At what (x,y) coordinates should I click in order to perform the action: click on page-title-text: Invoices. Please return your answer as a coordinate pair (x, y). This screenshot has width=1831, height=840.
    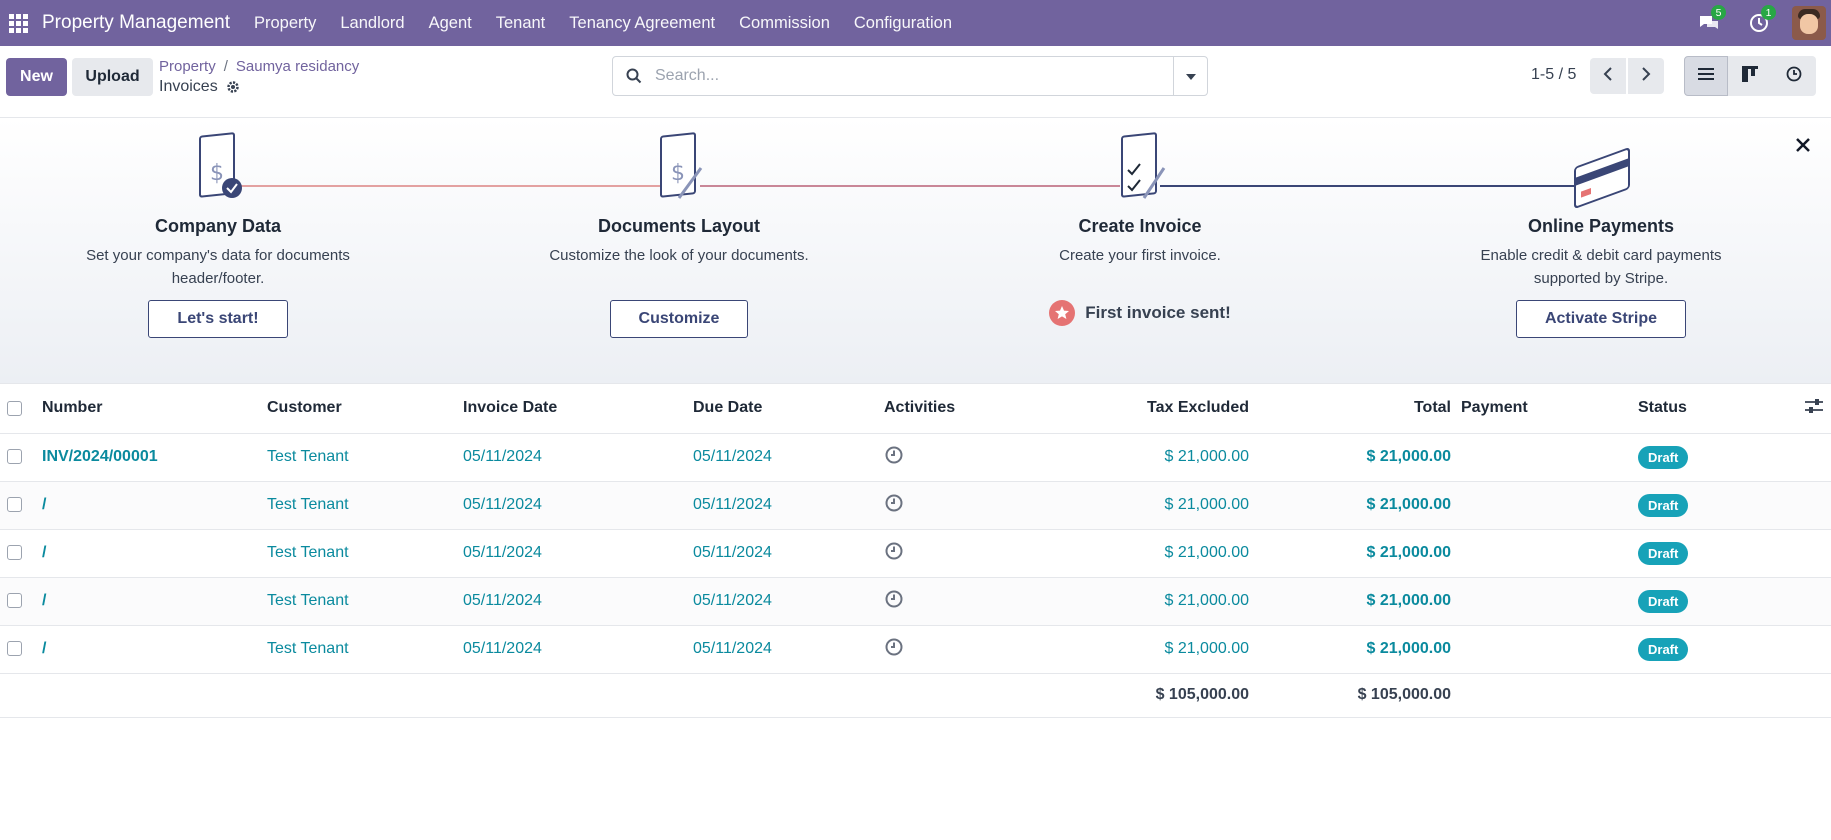
    Looking at the image, I should click on (188, 86).